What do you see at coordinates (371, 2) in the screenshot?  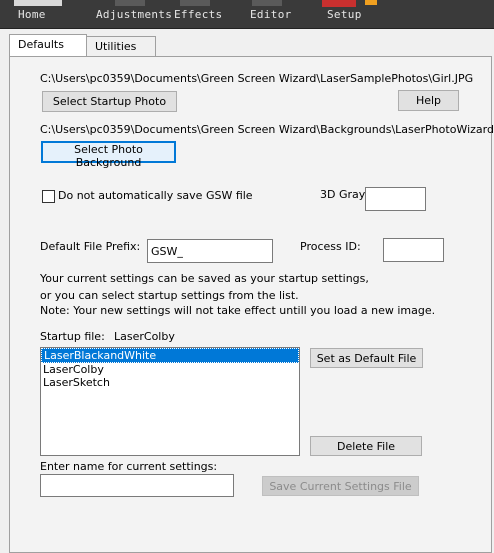 I see `setup-accent-icon` at bounding box center [371, 2].